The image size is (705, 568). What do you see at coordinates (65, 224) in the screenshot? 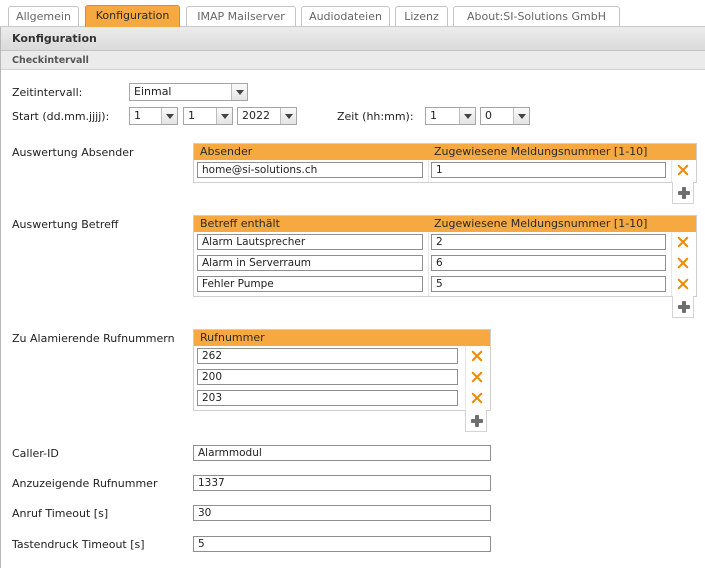
I see `betreff-label: Auswertung Betreff` at bounding box center [65, 224].